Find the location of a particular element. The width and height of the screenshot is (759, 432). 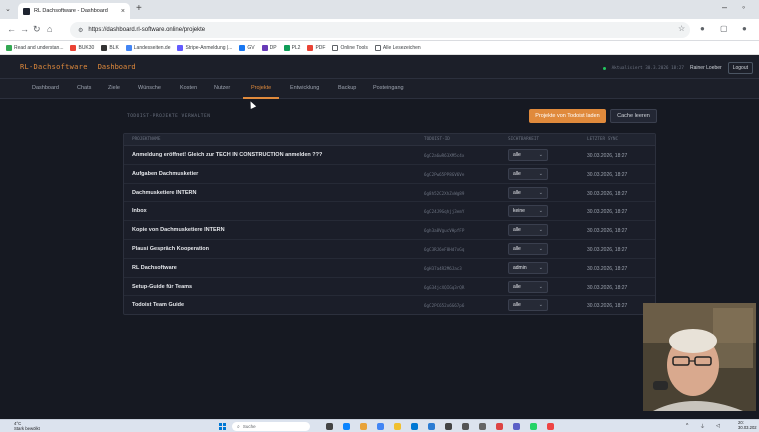

project-name: Todoist Team Guide is located at coordinates (158, 305).